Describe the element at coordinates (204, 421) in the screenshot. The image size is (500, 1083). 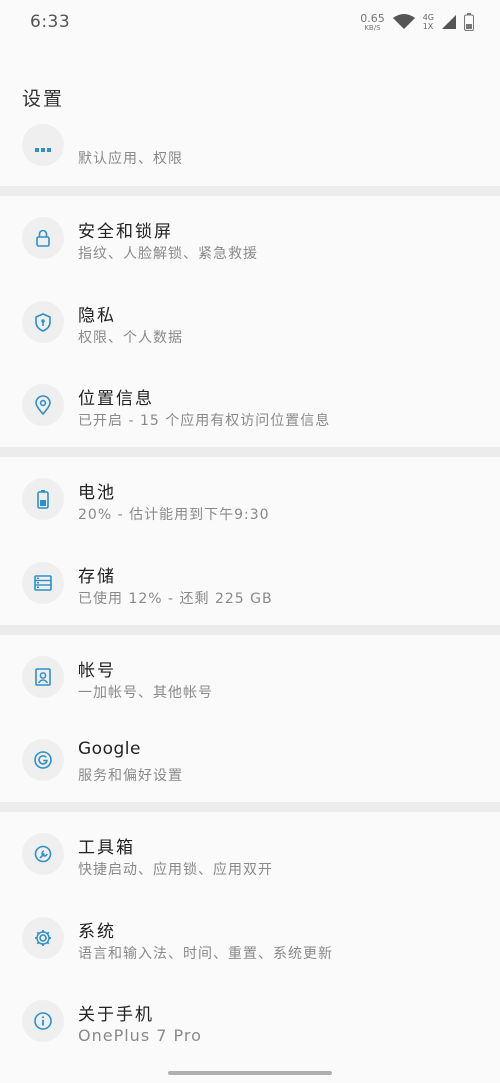
I see `settings-item-location-subtitle: 已开启 - 15 个应用有权访问位置信息` at that location.